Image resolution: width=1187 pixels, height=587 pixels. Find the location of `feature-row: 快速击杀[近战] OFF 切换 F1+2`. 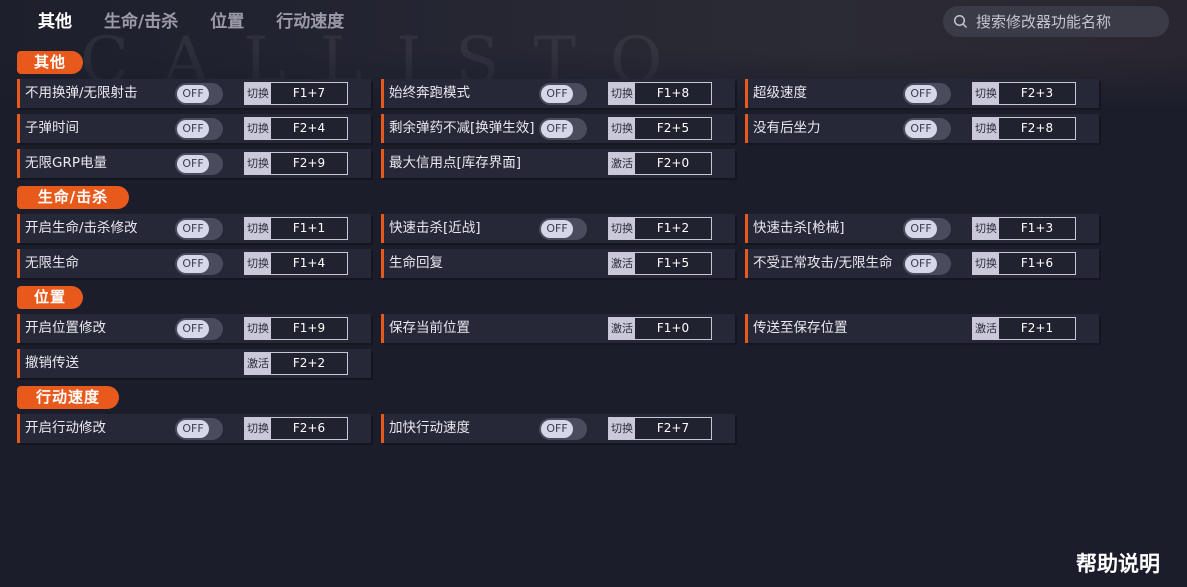

feature-row: 快速击杀[近战] OFF 切换 F1+2 is located at coordinates (558, 228).